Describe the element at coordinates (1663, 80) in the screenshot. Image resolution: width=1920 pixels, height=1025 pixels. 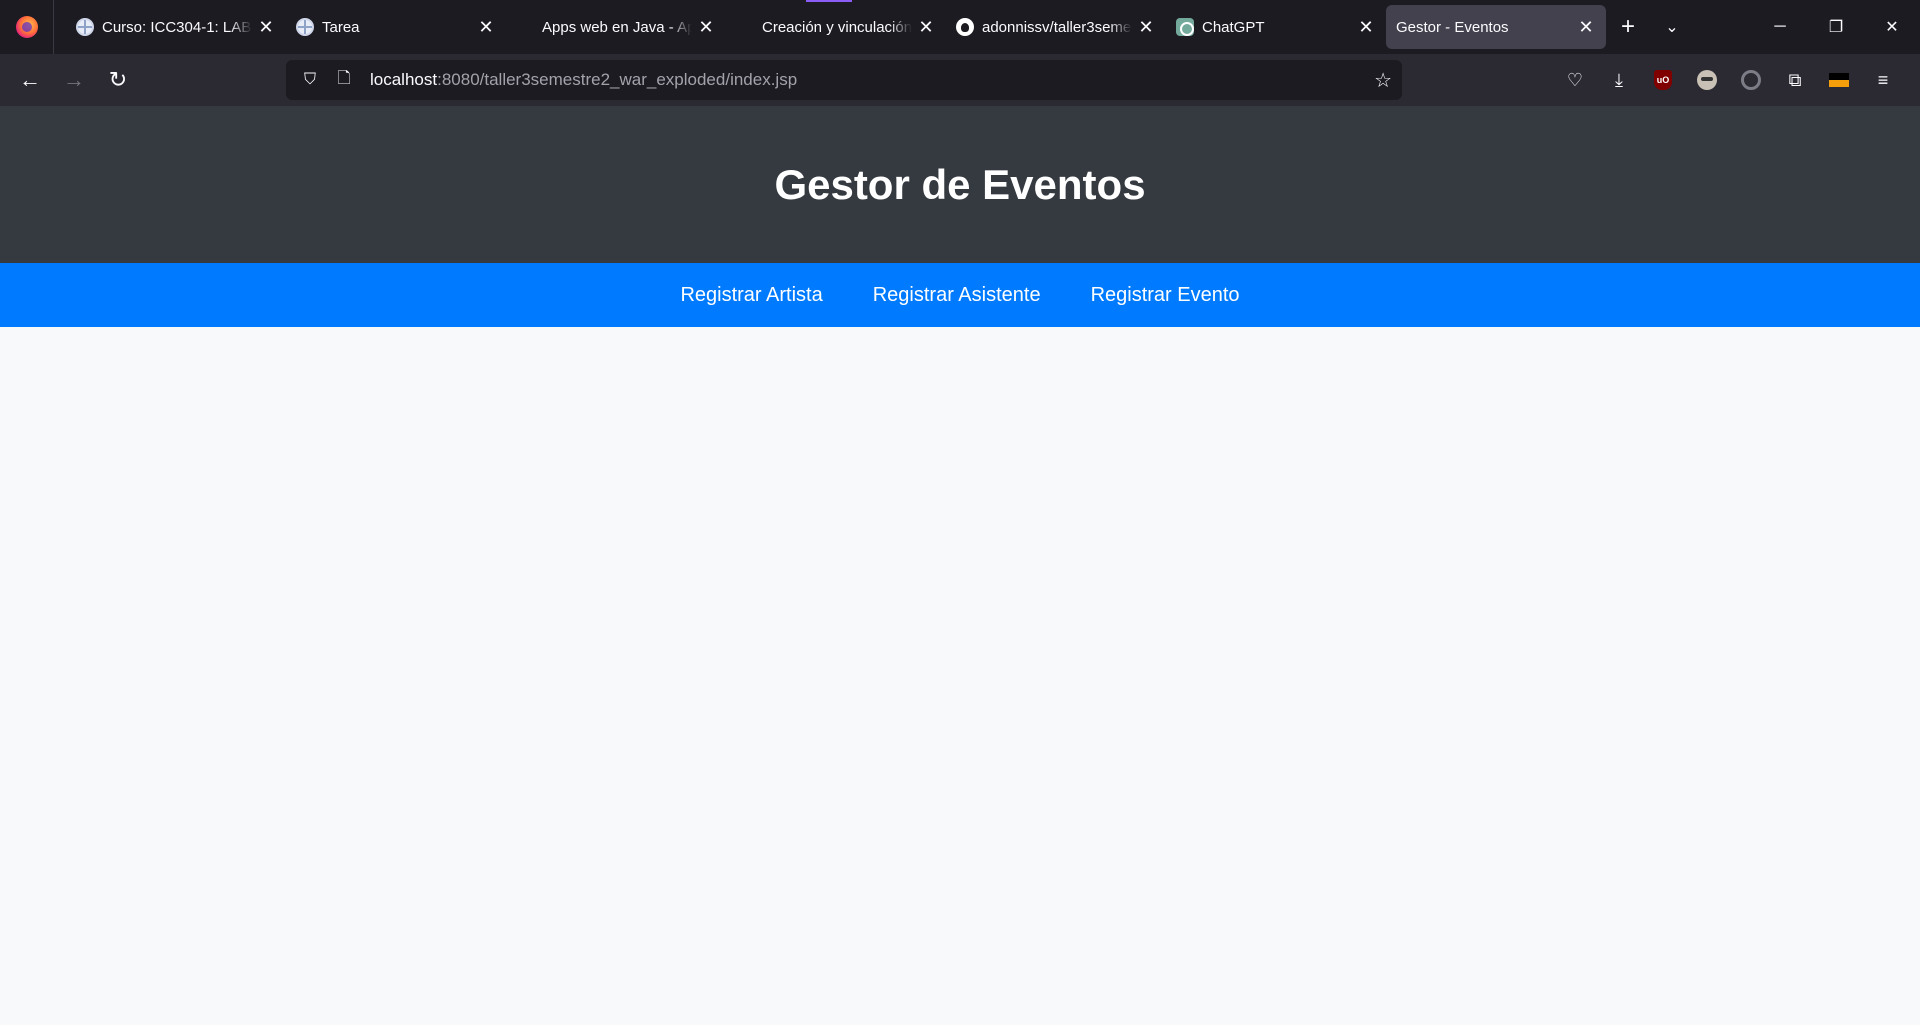
I see `ublock-origin-icon: uO` at that location.